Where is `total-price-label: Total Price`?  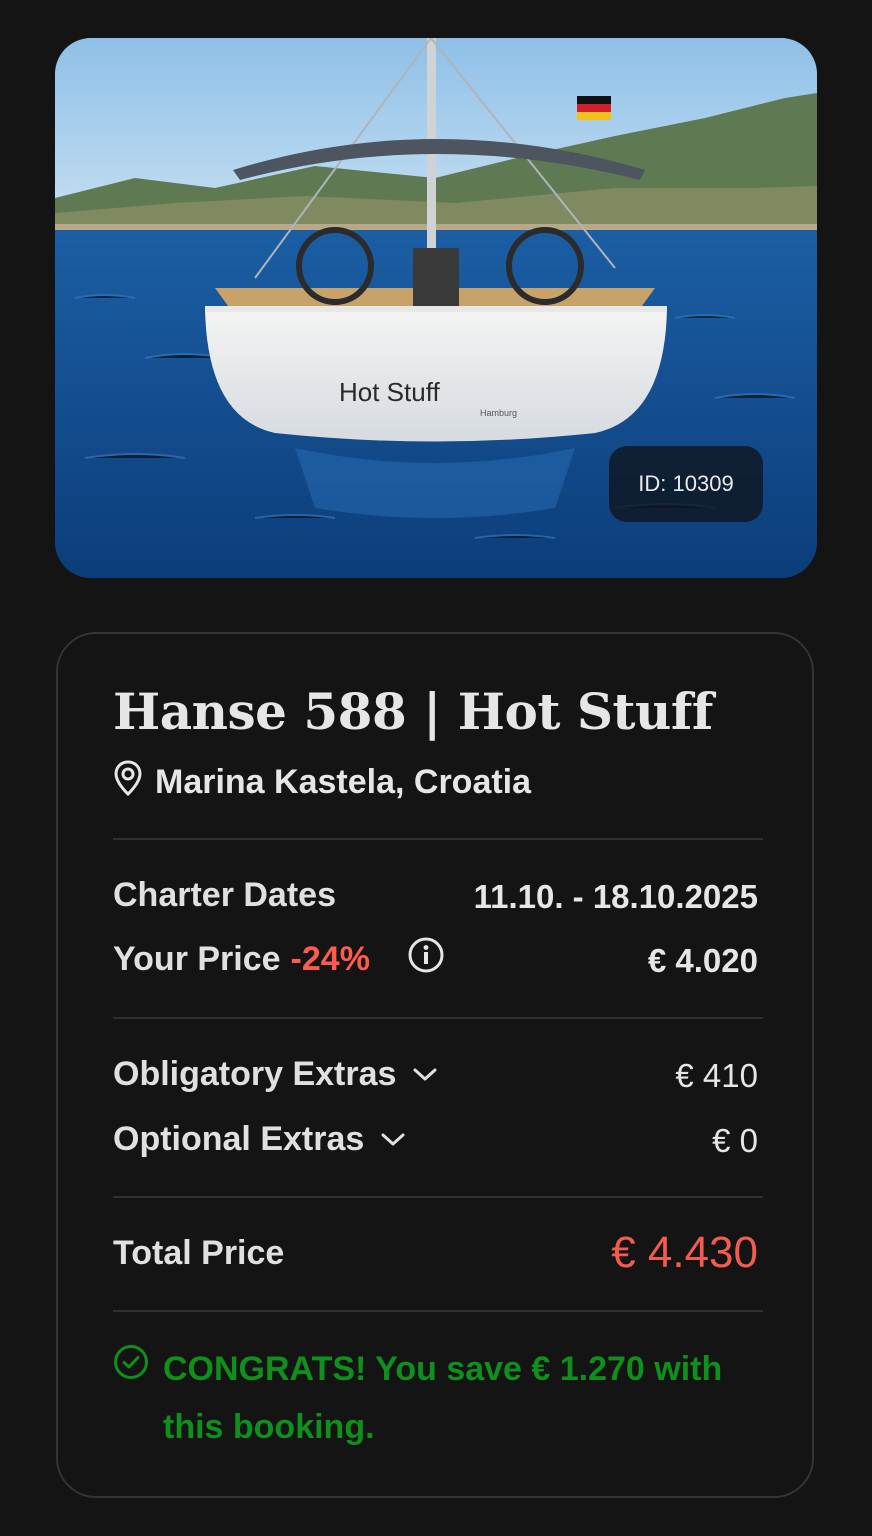
total-price-label: Total Price is located at coordinates (199, 1253).